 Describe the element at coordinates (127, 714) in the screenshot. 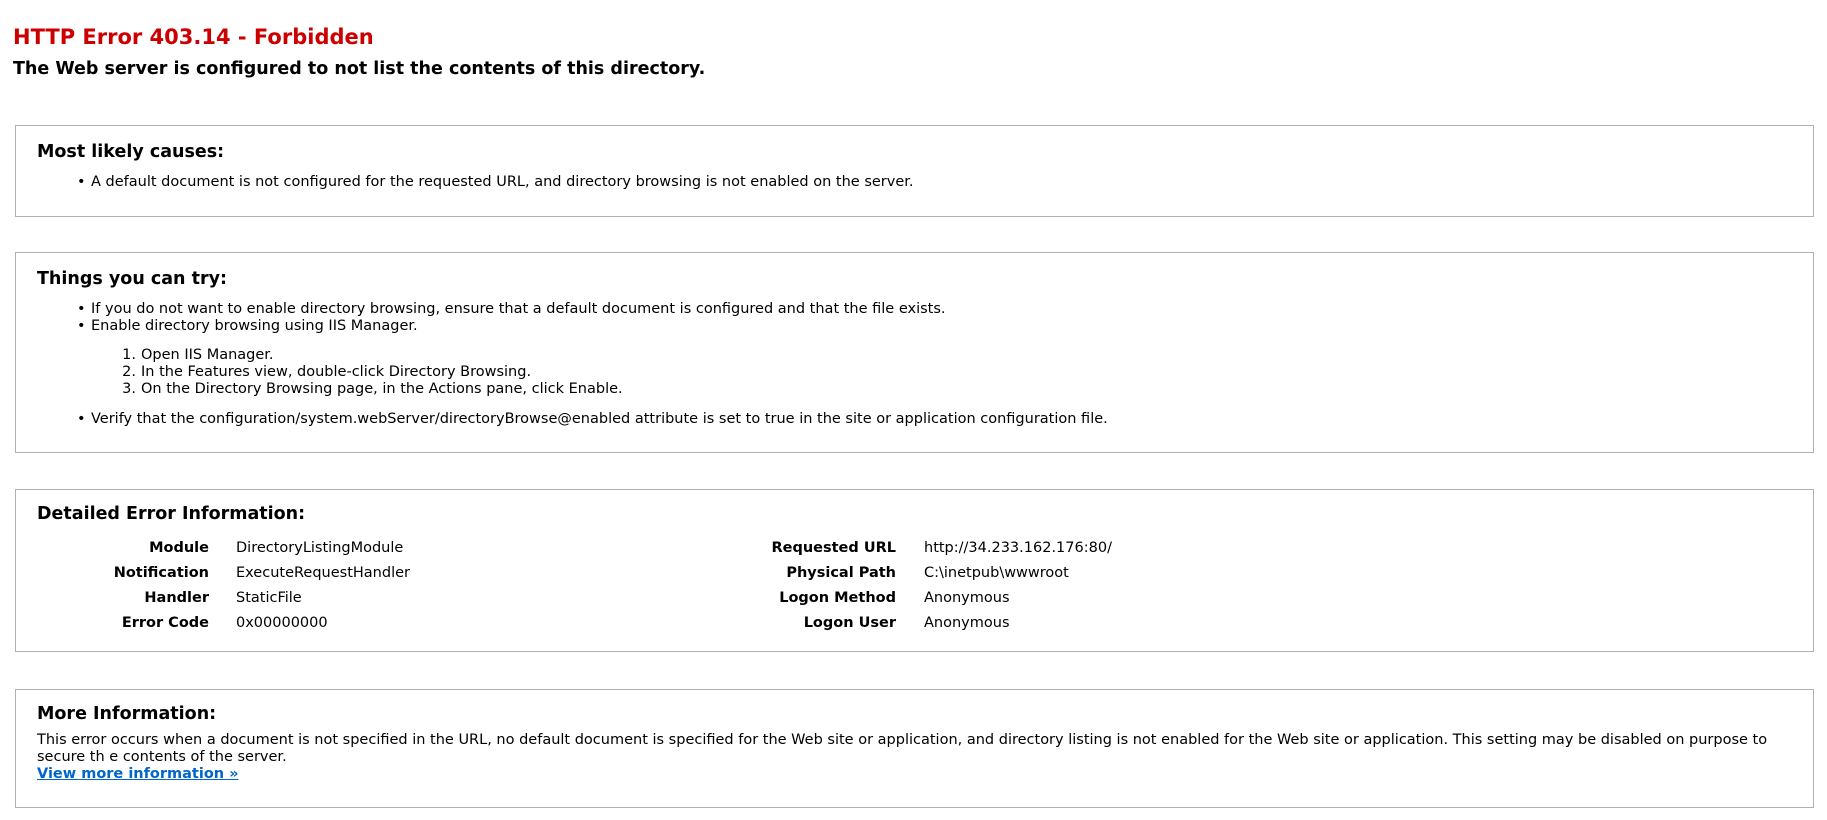

I see `more-heading: More Information:` at that location.